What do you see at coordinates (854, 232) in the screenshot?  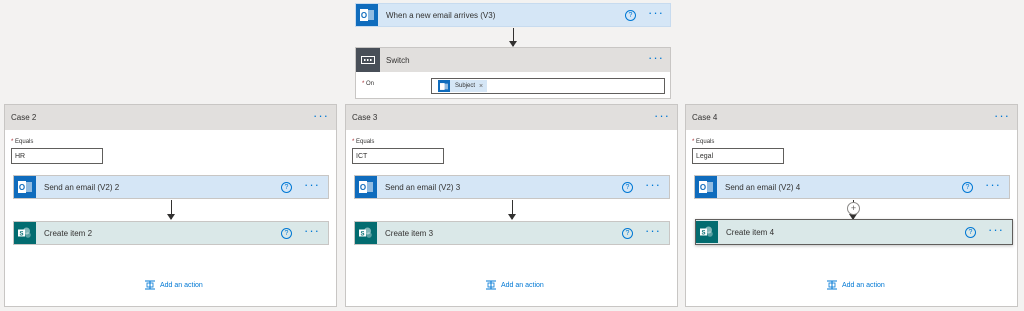 I see `create-item-action: S Create item 4 ? ···` at bounding box center [854, 232].